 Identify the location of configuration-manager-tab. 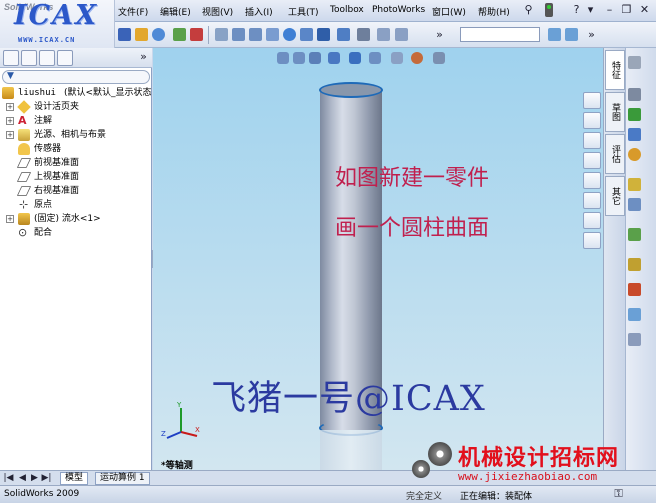
(47, 58).